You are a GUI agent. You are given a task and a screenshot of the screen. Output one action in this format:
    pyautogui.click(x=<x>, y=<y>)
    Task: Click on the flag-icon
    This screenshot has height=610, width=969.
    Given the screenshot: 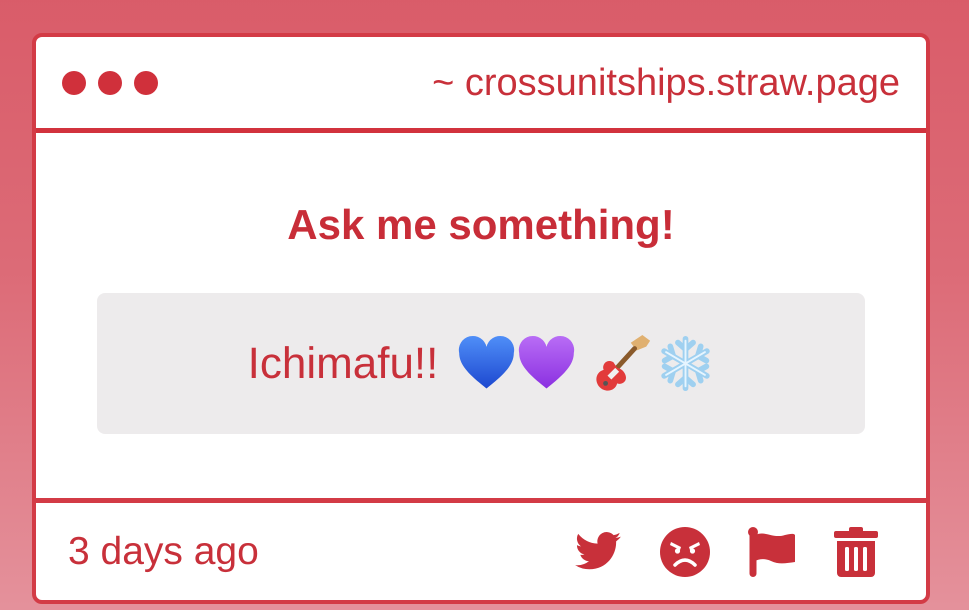 What is the action you would take?
    pyautogui.click(x=772, y=551)
    